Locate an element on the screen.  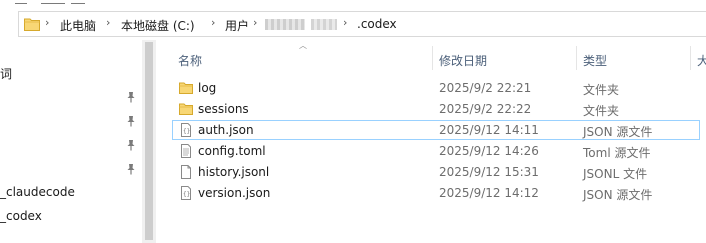
nav-scrollbar is located at coordinates (149, 141).